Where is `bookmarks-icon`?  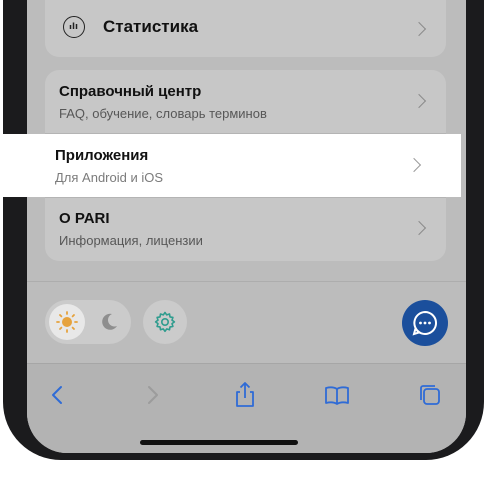 bookmarks-icon is located at coordinates (337, 395).